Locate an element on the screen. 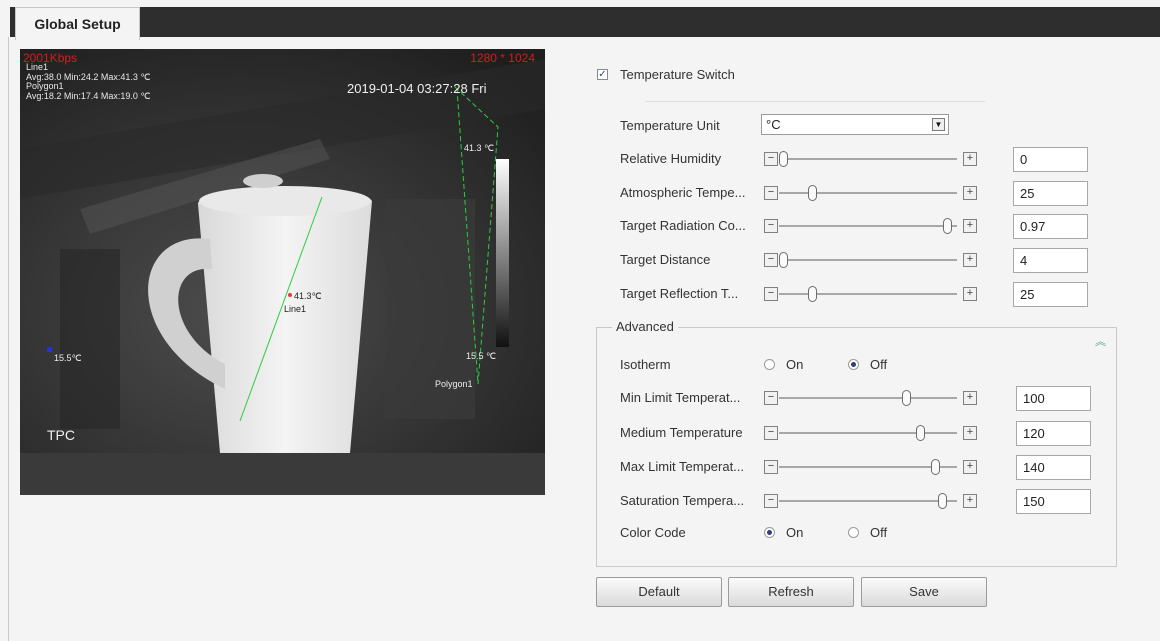  polygon-label: Polygon1 is located at coordinates (454, 384).